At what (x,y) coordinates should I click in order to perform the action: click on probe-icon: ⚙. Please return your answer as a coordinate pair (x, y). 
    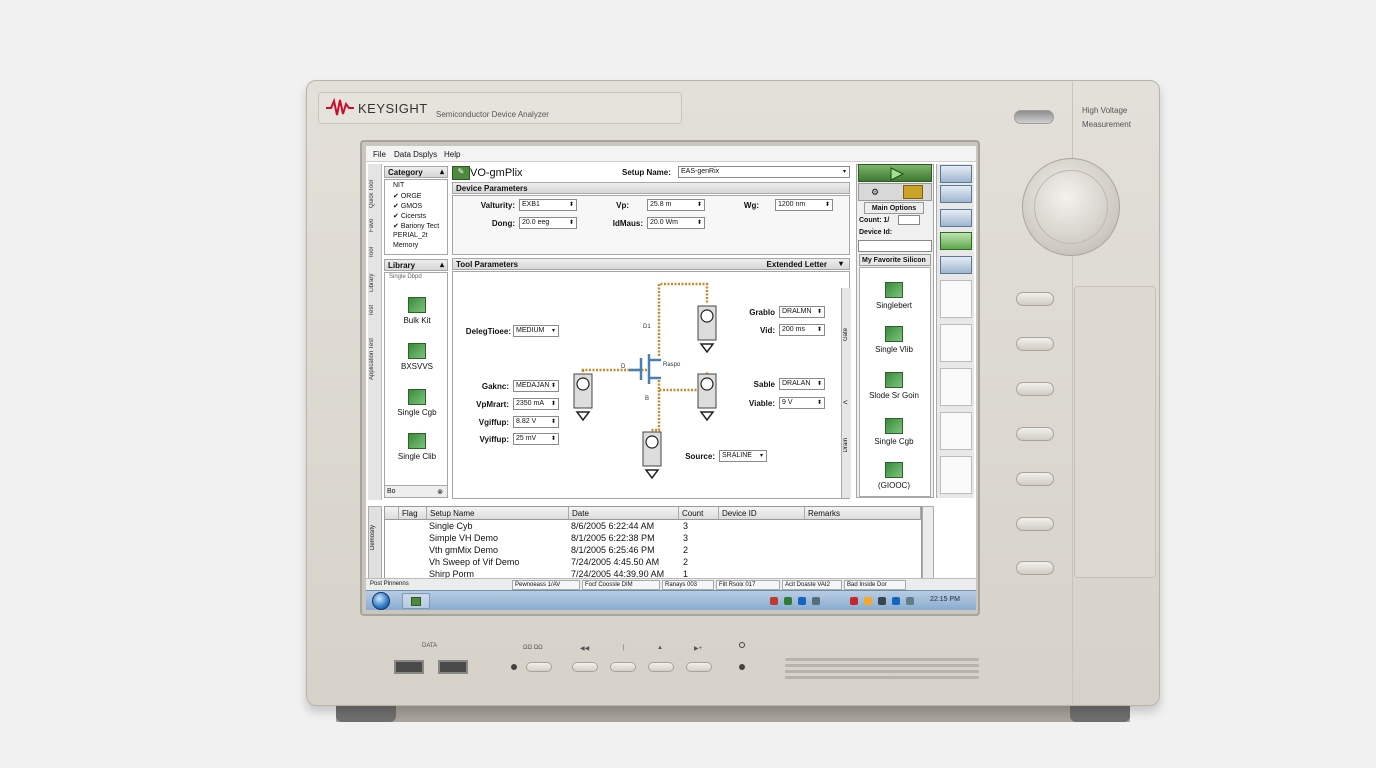
    Looking at the image, I should click on (875, 192).